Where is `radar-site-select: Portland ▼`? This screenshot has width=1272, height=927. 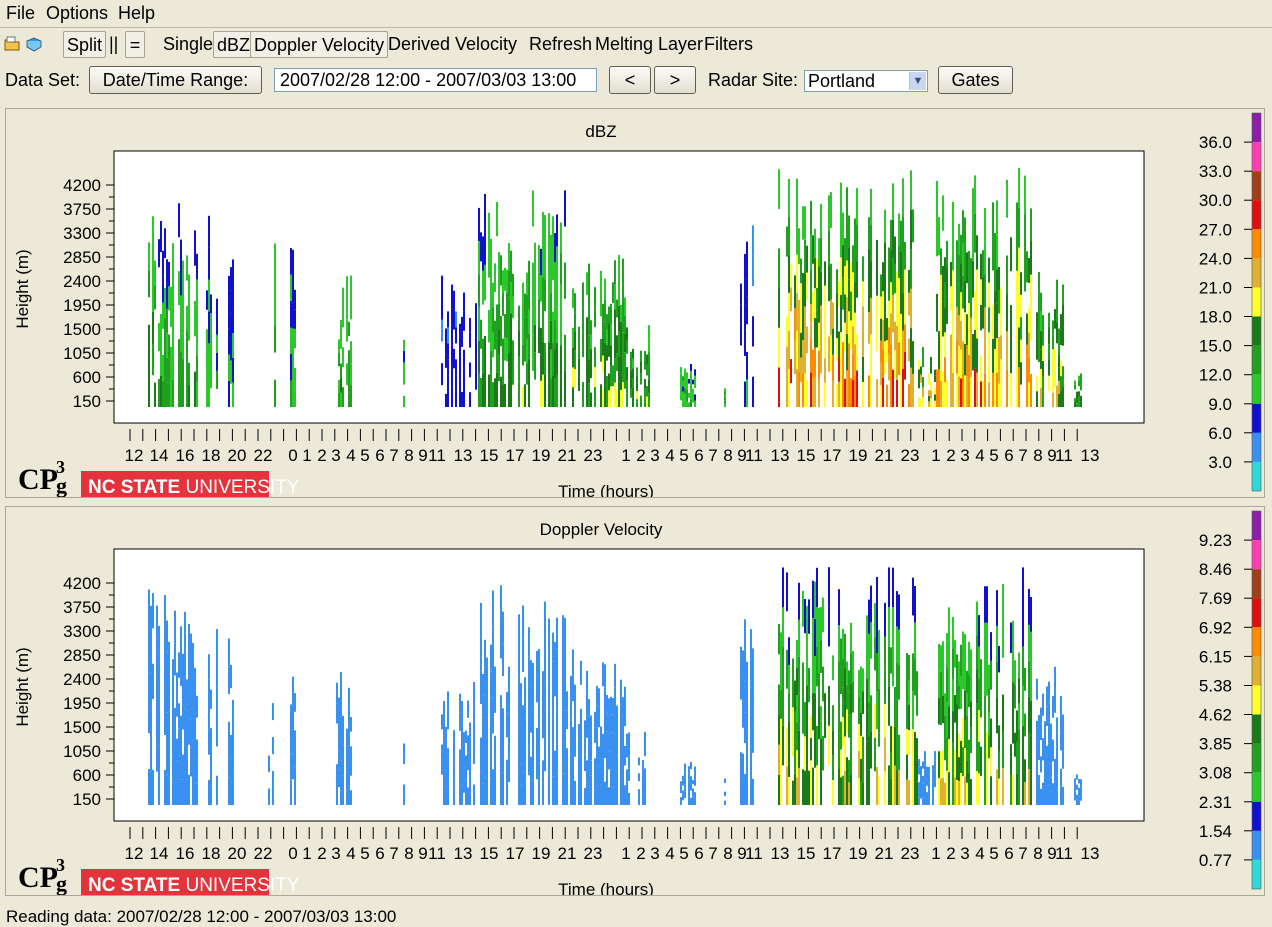 radar-site-select: Portland ▼ is located at coordinates (866, 81).